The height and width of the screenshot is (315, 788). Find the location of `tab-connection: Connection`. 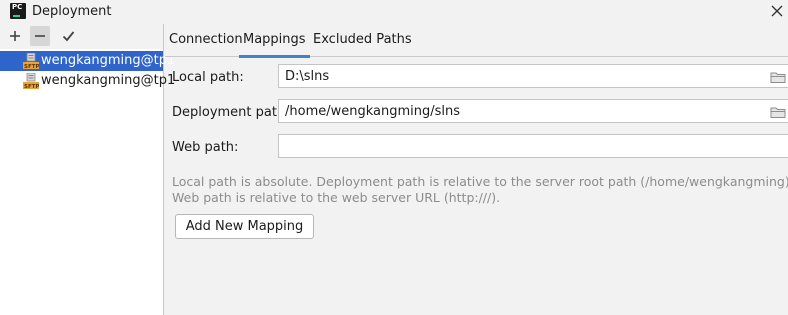

tab-connection: Connection is located at coordinates (206, 44).